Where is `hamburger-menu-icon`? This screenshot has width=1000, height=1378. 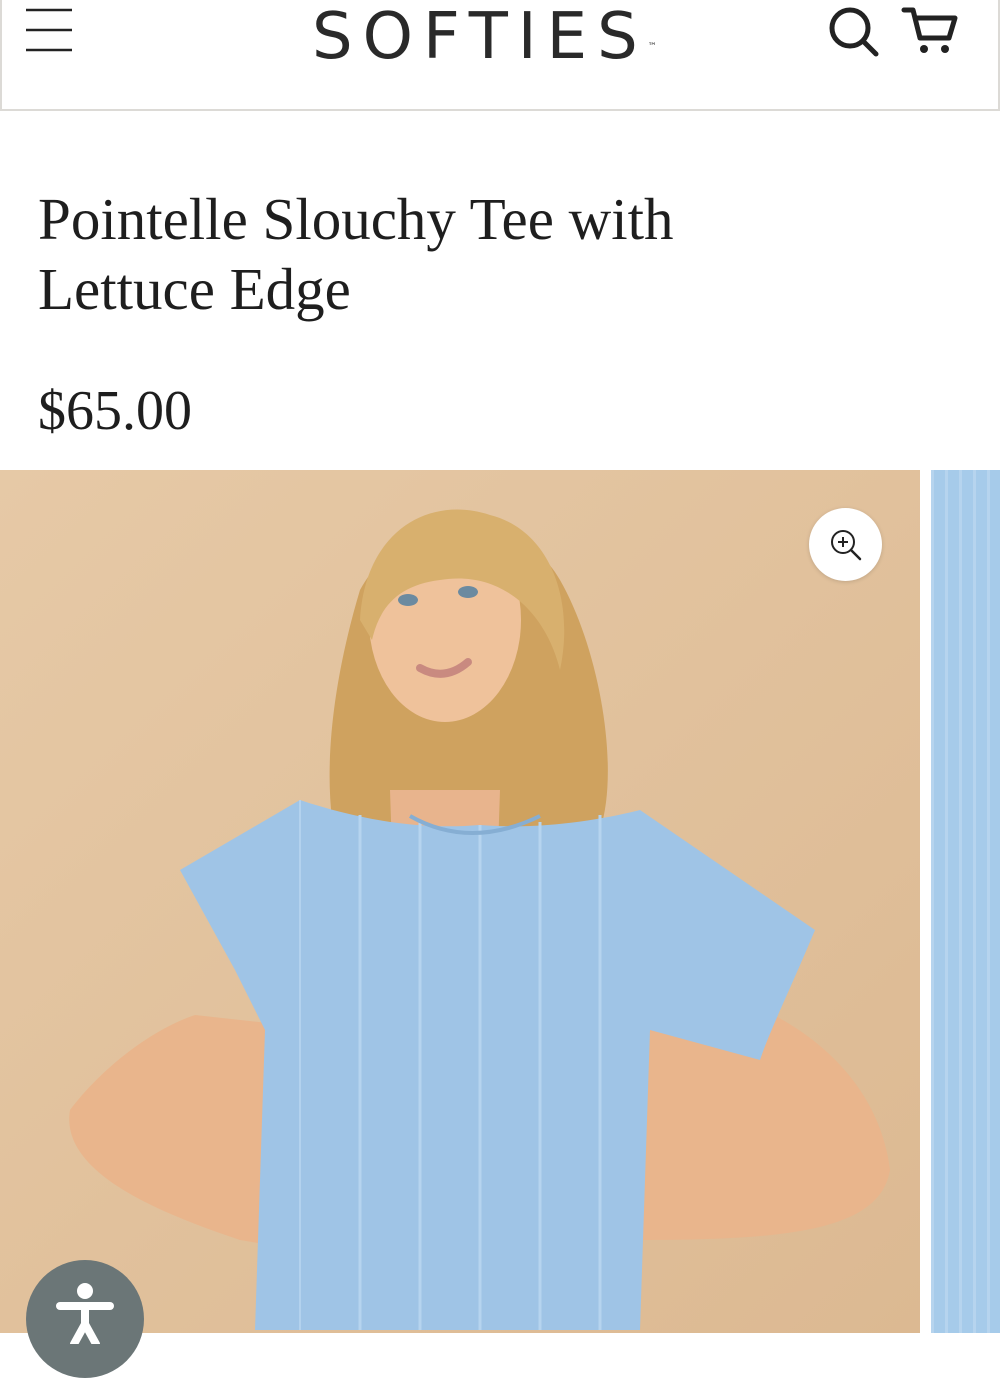 hamburger-menu-icon is located at coordinates (49, 30).